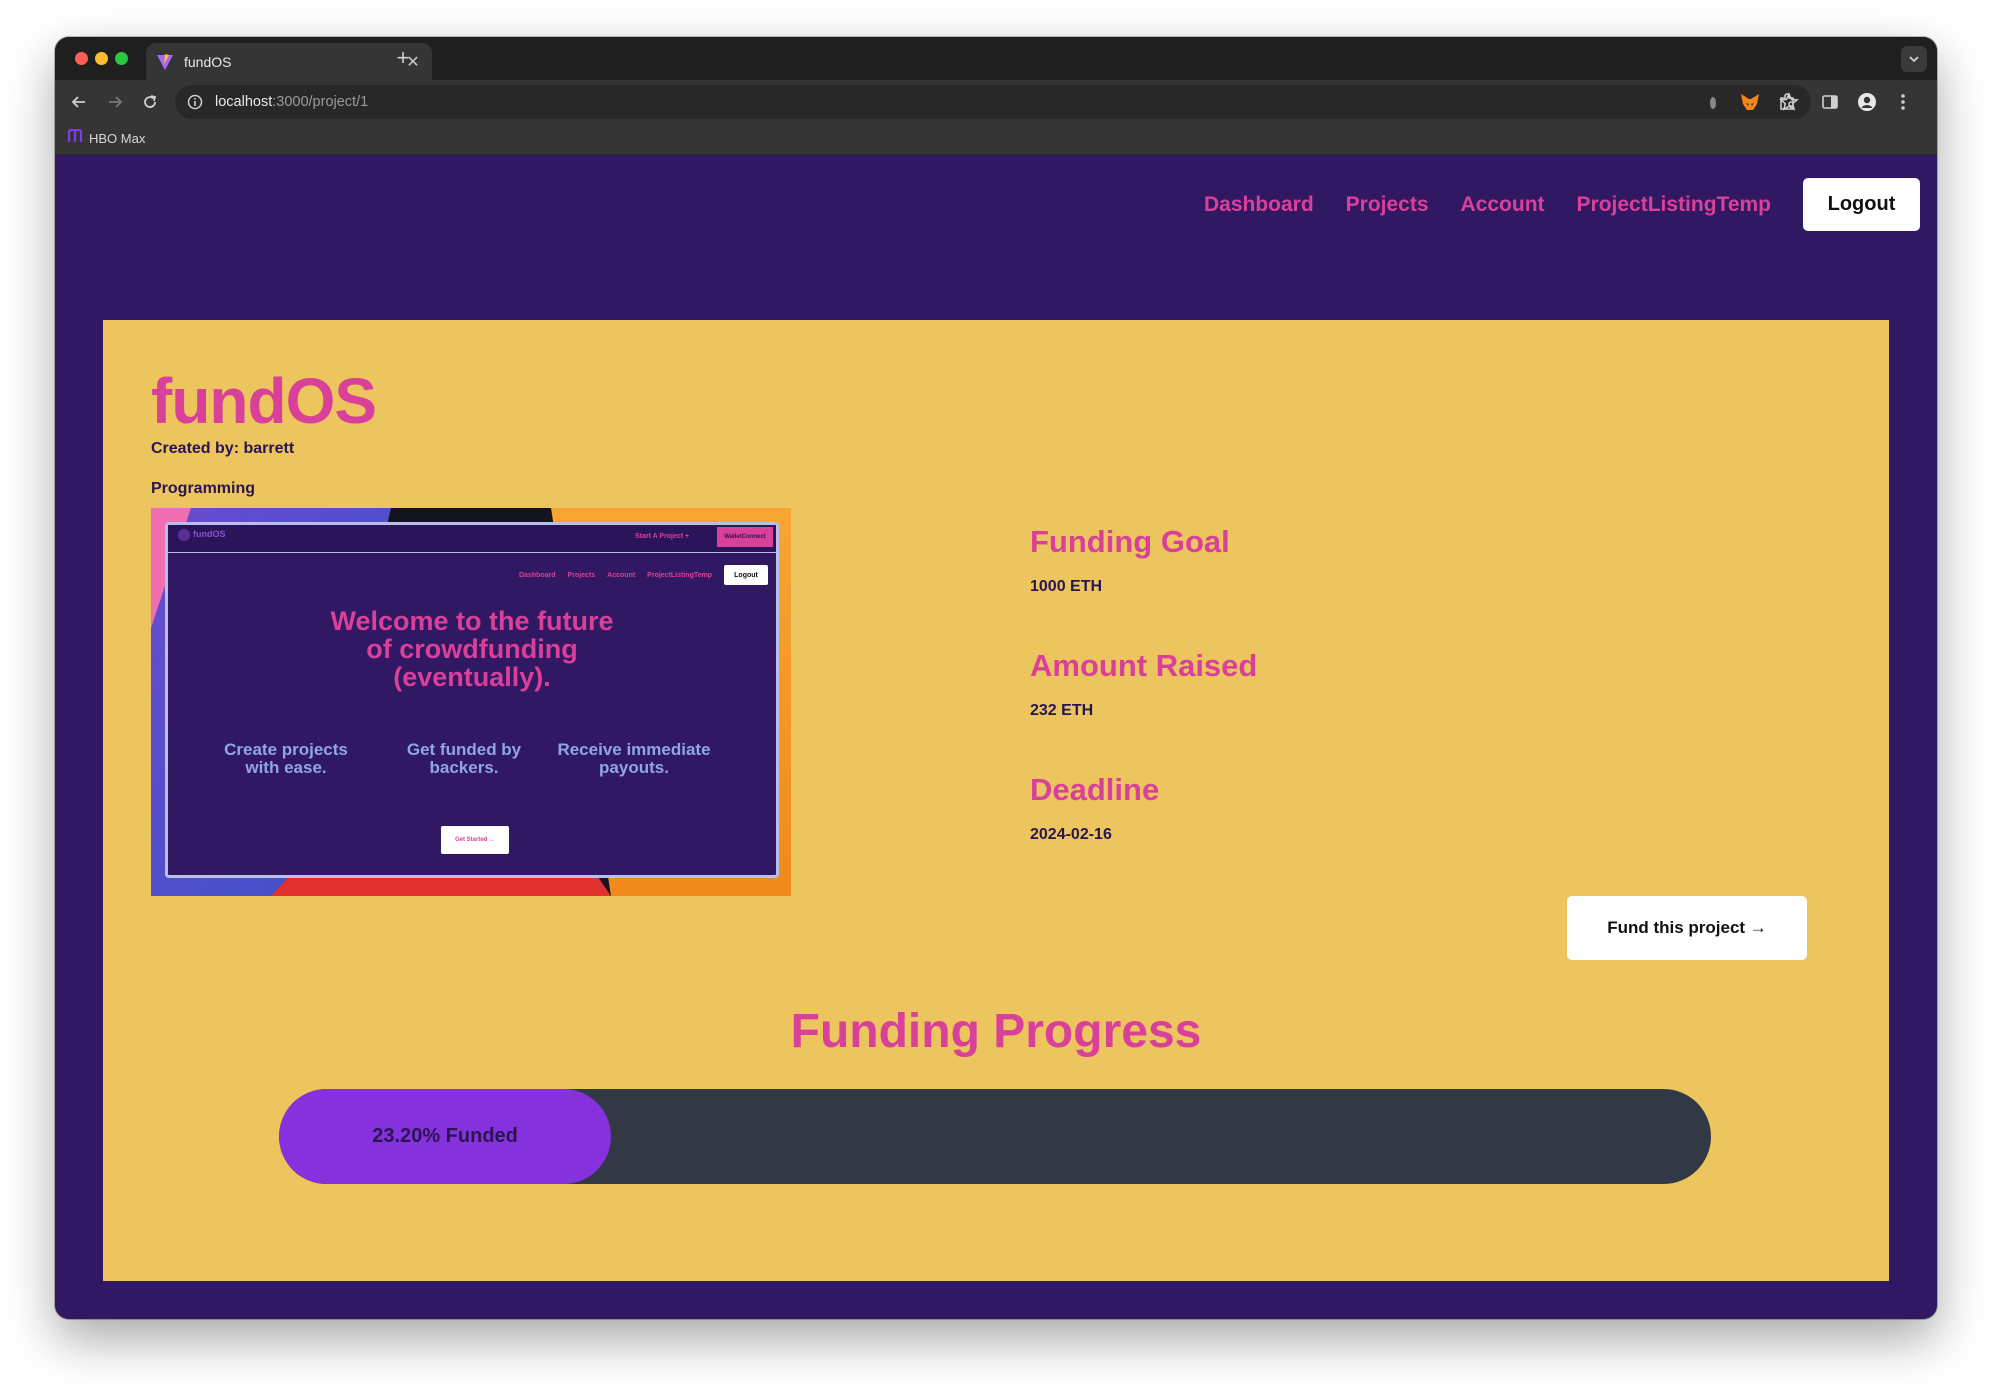  Describe the element at coordinates (464, 767) in the screenshot. I see `thumbnail-feature-line: backers.` at that location.